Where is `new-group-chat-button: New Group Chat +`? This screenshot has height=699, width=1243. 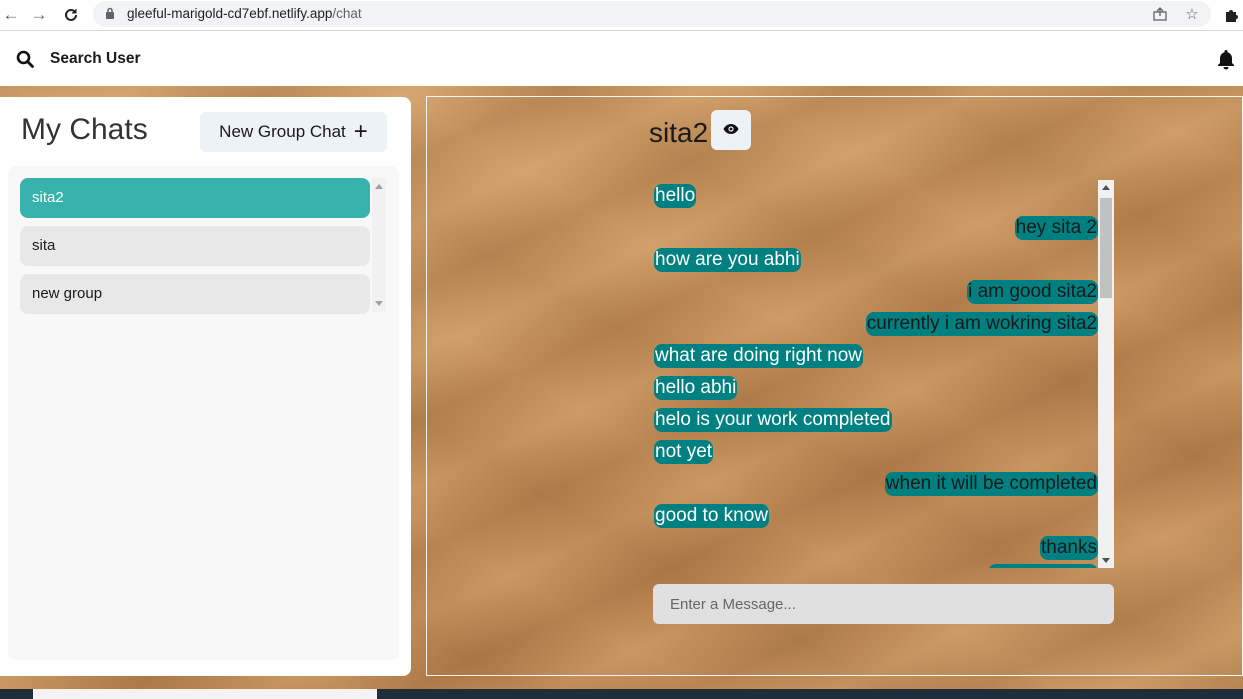
new-group-chat-button: New Group Chat + is located at coordinates (293, 132).